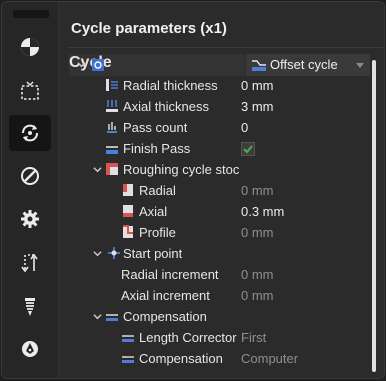 The image size is (386, 381). What do you see at coordinates (213, 295) in the screenshot?
I see `axial-increment-row: Axial increment 0 mm` at bounding box center [213, 295].